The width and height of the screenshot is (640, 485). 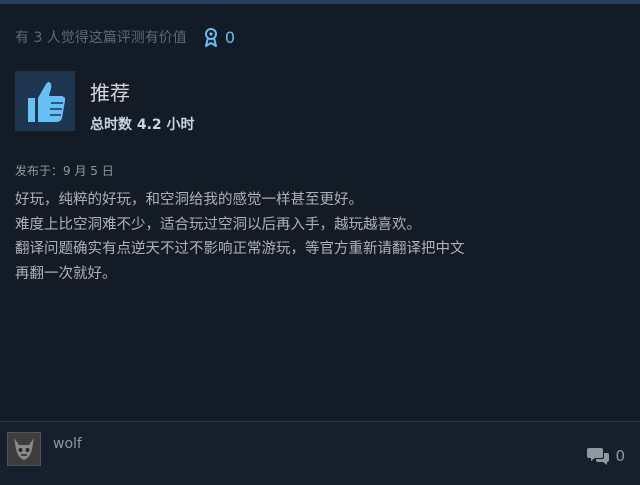 I want to click on review-line: 翻译问题确实有点逆天不过不影响正常游玩，等官方重新请翻译把中文, so click(x=240, y=249).